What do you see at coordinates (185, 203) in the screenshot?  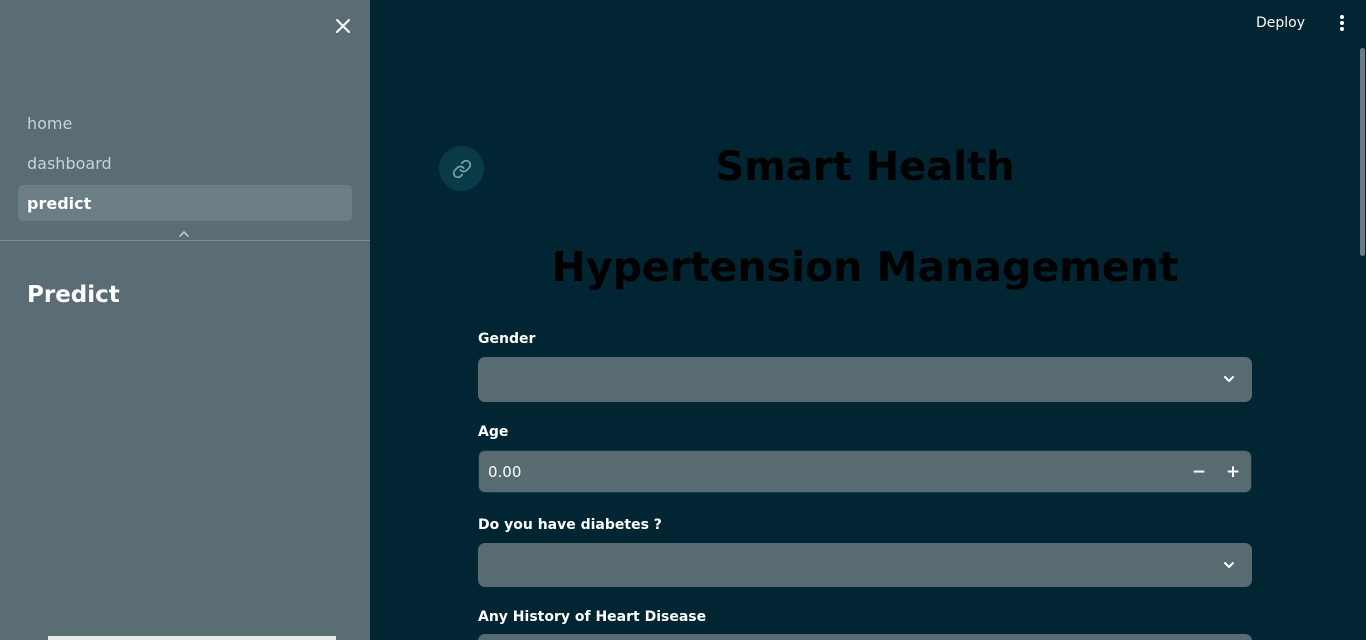 I see `sidebar-item-predict: predict` at bounding box center [185, 203].